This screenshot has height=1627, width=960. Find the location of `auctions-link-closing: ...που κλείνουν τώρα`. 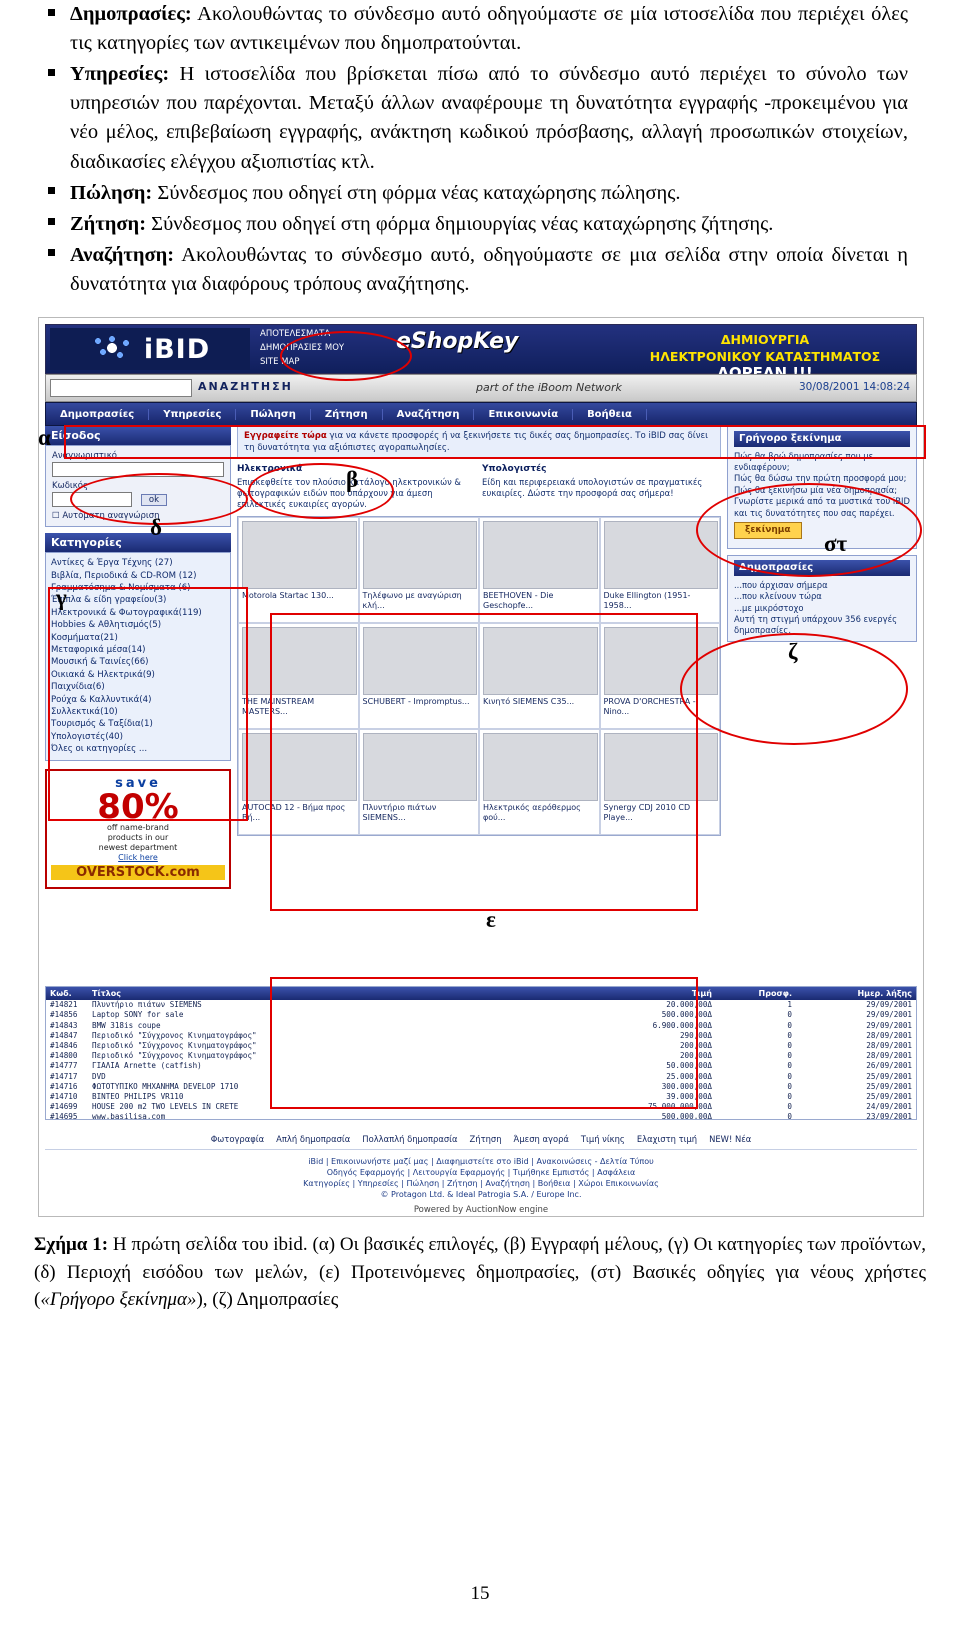

auctions-link-closing: ...που κλείνουν τώρα is located at coordinates (822, 596).